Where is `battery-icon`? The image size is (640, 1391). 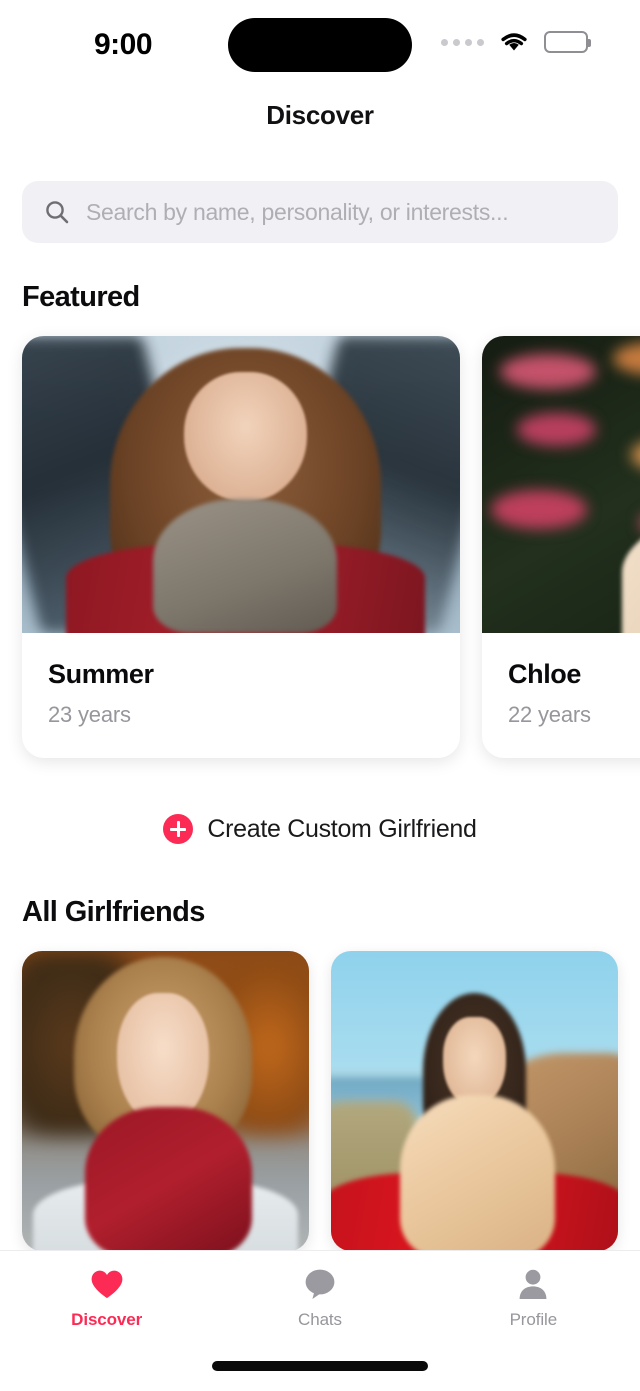 battery-icon is located at coordinates (567, 42).